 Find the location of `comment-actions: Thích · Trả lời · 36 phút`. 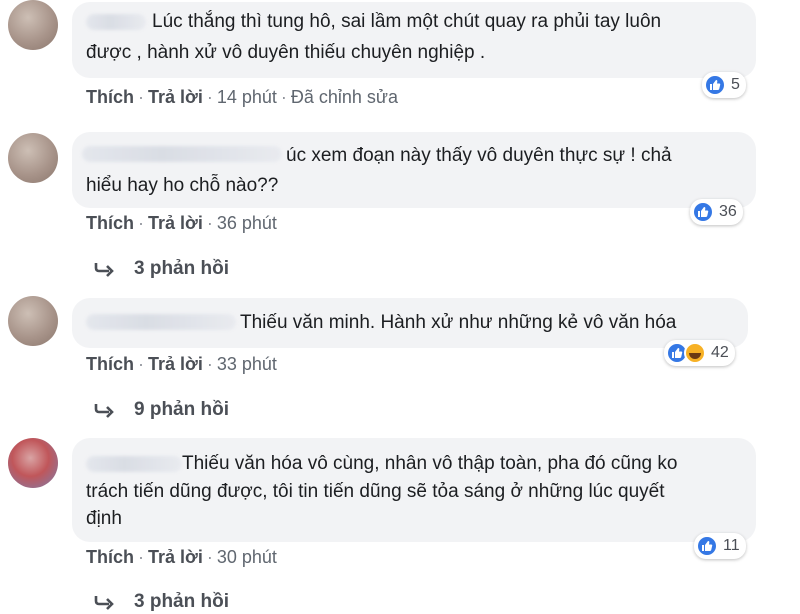

comment-actions: Thích · Trả lời · 36 phút is located at coordinates (181, 223).